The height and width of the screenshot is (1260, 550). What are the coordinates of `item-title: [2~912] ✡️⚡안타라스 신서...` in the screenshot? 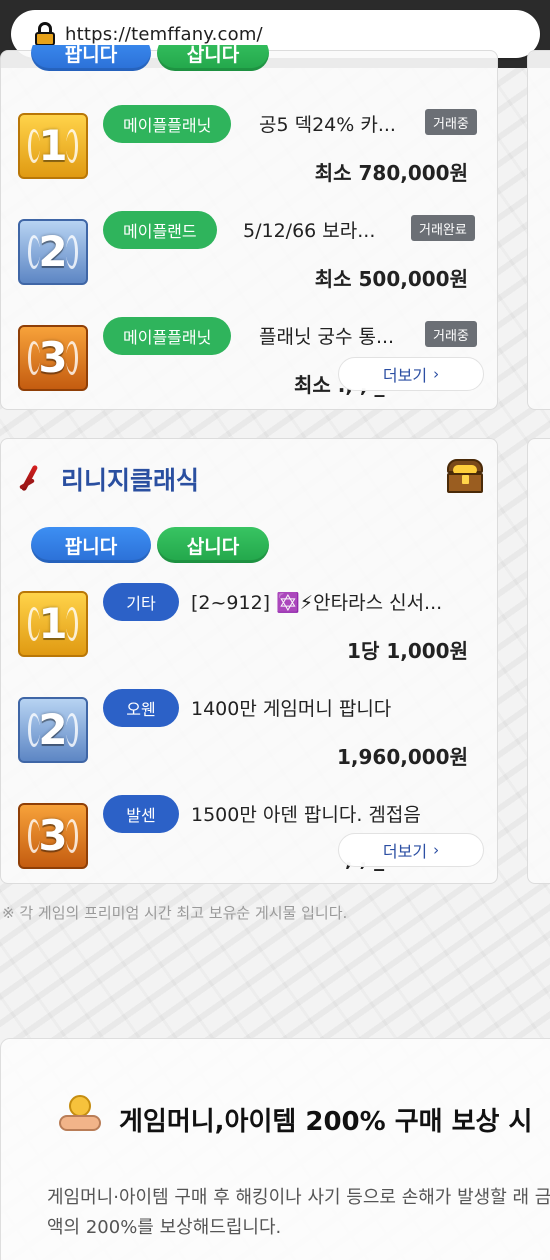 It's located at (336, 601).